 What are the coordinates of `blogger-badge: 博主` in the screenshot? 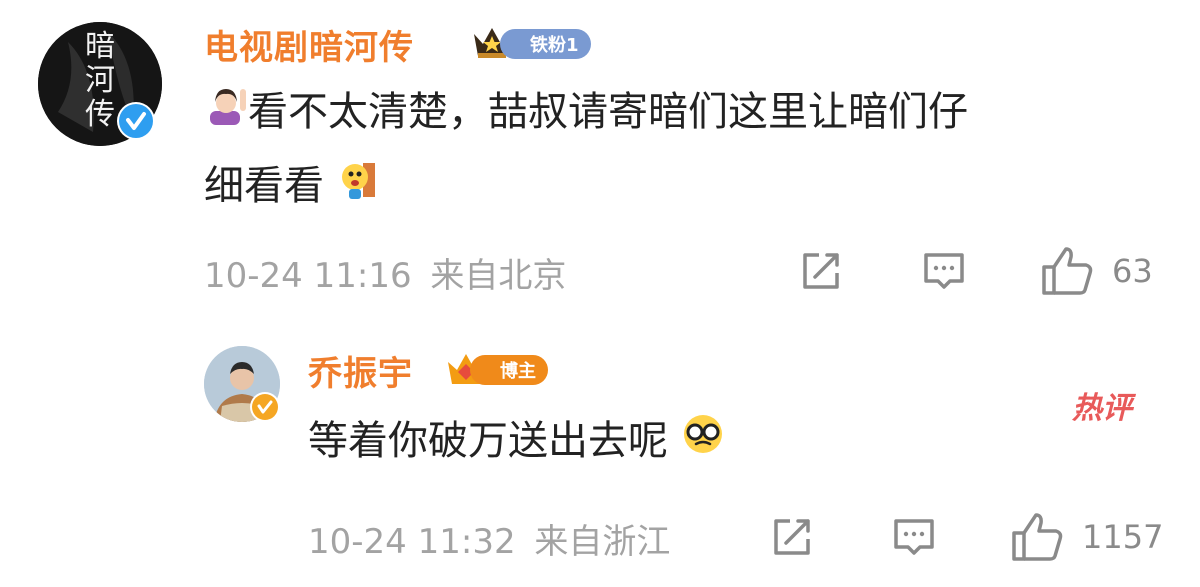 It's located at (509, 370).